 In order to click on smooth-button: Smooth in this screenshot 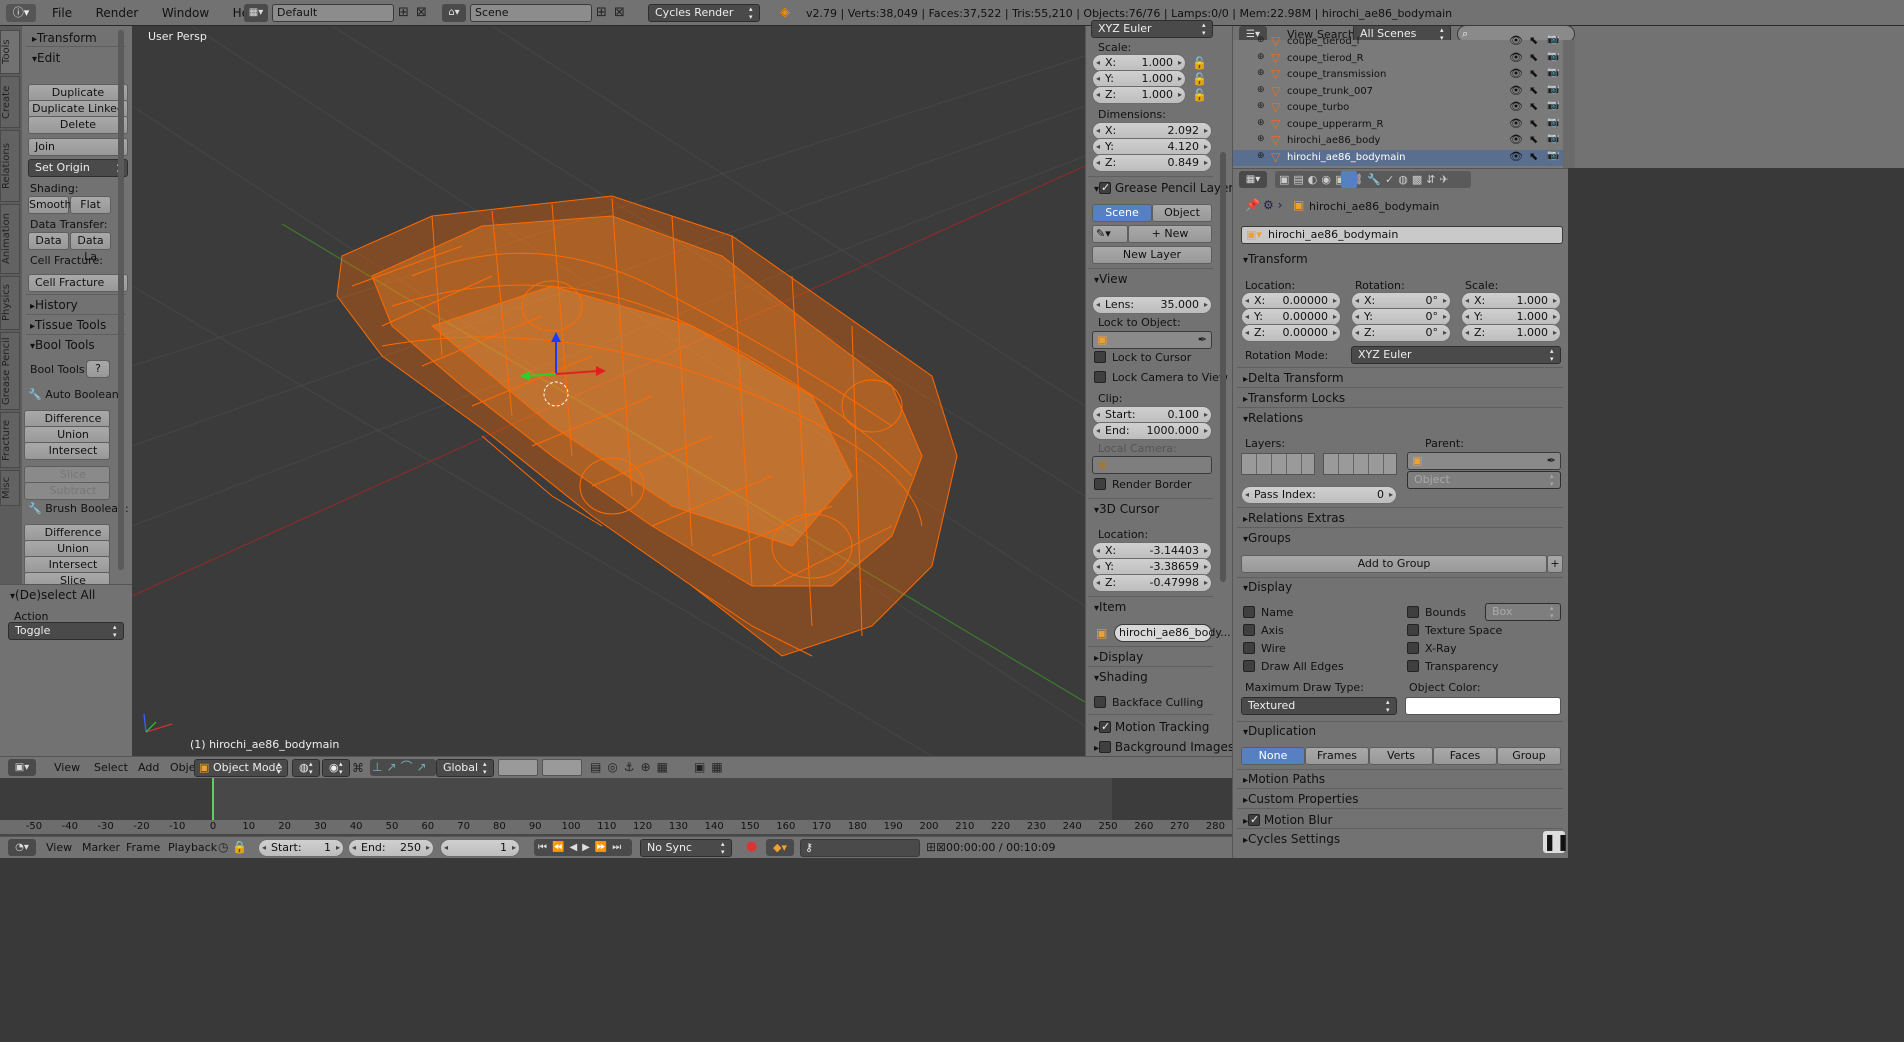, I will do `click(49, 205)`.